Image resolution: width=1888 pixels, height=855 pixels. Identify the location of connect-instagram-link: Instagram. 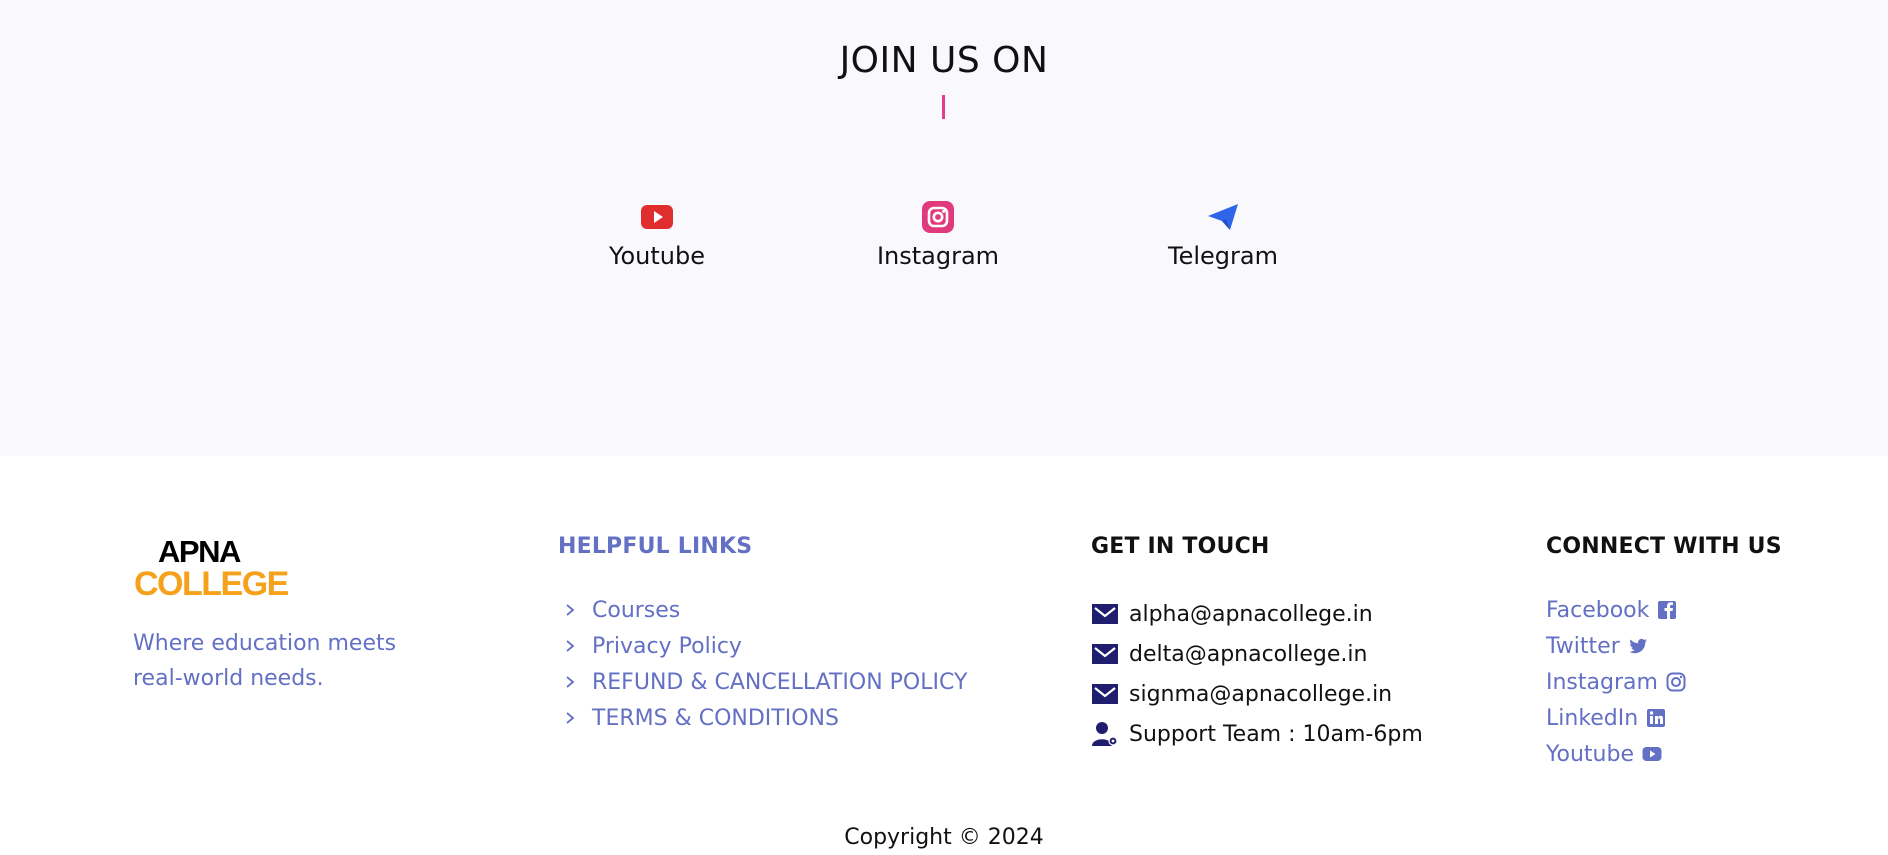
(1616, 682).